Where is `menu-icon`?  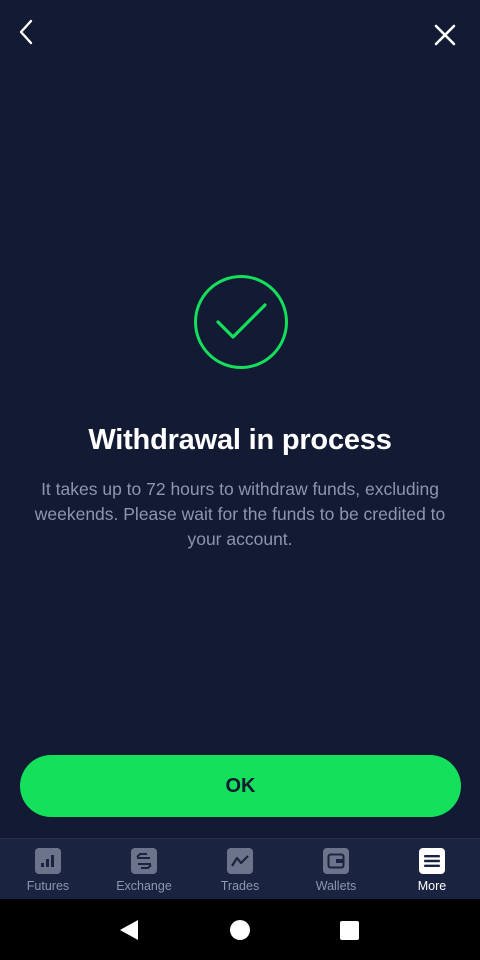 menu-icon is located at coordinates (432, 861).